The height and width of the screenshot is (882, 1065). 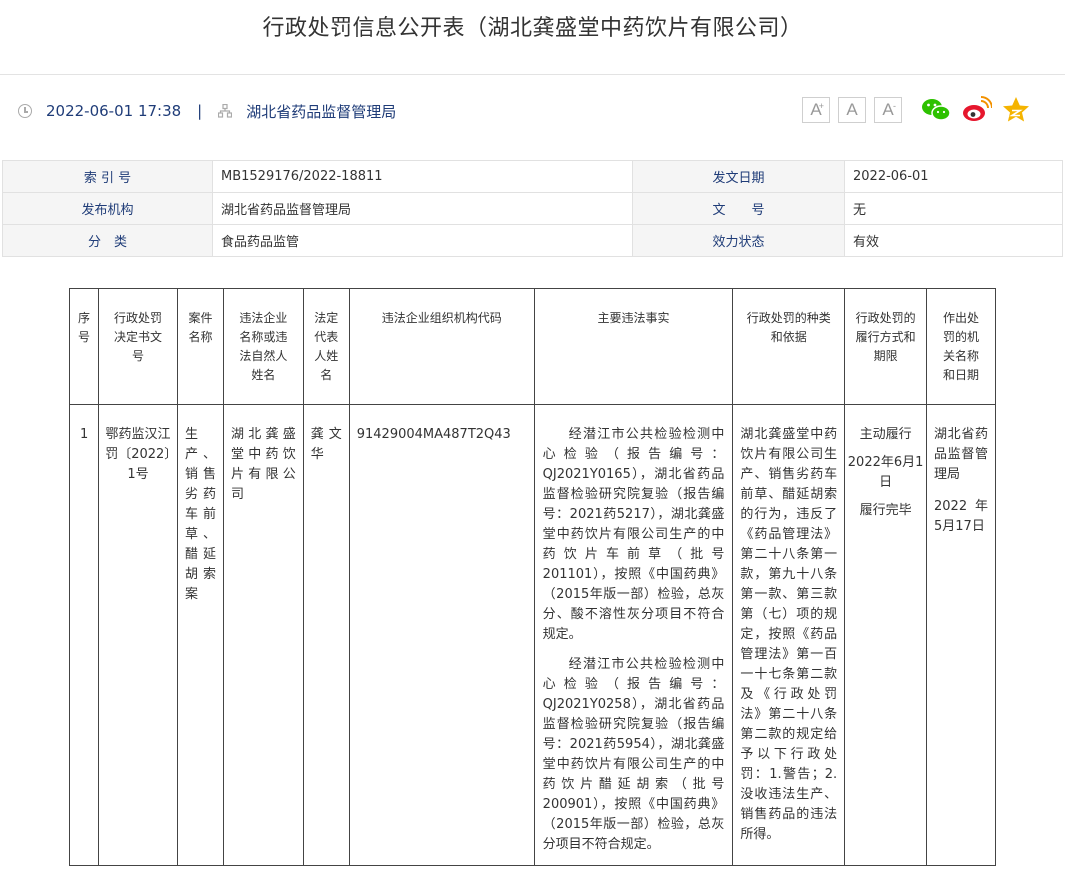 I want to click on org-label: 发布机构, so click(x=107, y=208).